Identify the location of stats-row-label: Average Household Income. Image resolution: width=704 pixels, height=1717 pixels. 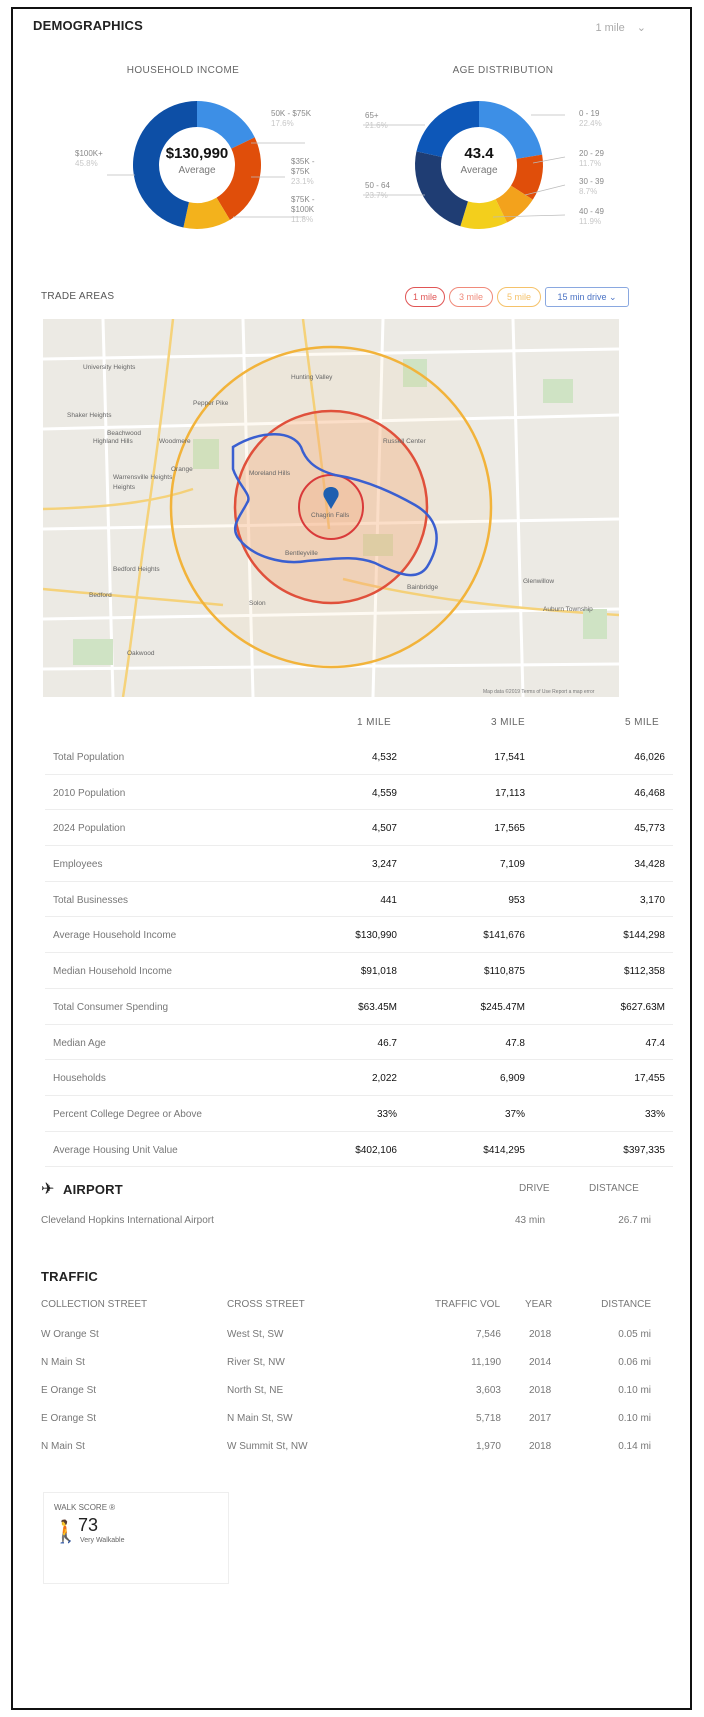
(115, 936).